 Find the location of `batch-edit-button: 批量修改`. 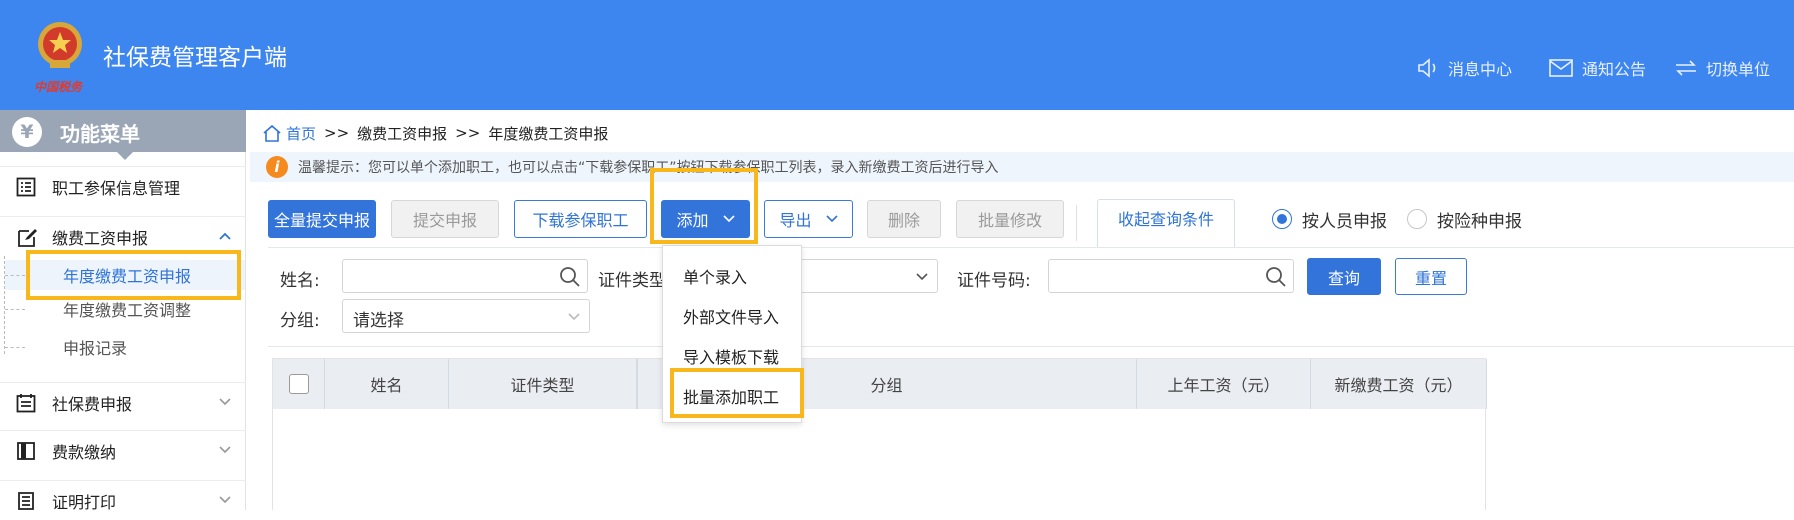

batch-edit-button: 批量修改 is located at coordinates (1010, 219).